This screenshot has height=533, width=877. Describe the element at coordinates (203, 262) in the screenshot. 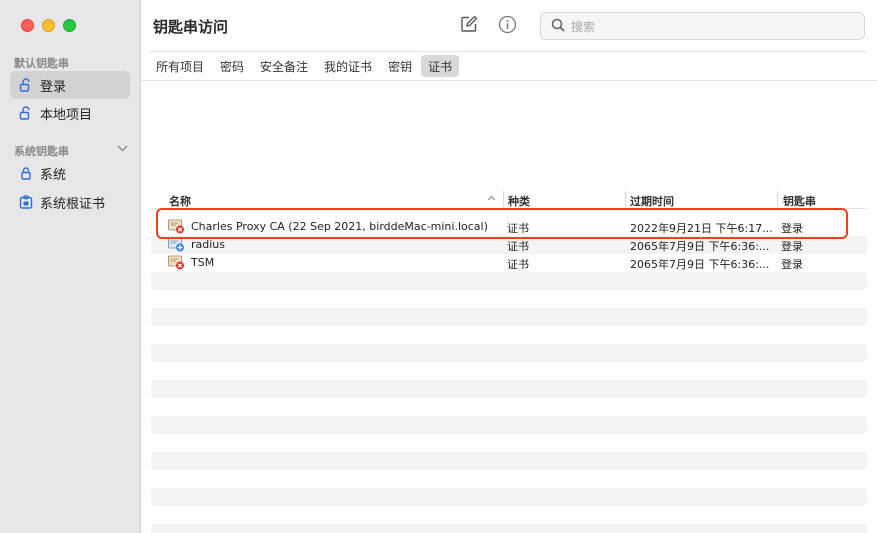

I see `cell-name: TSM` at that location.